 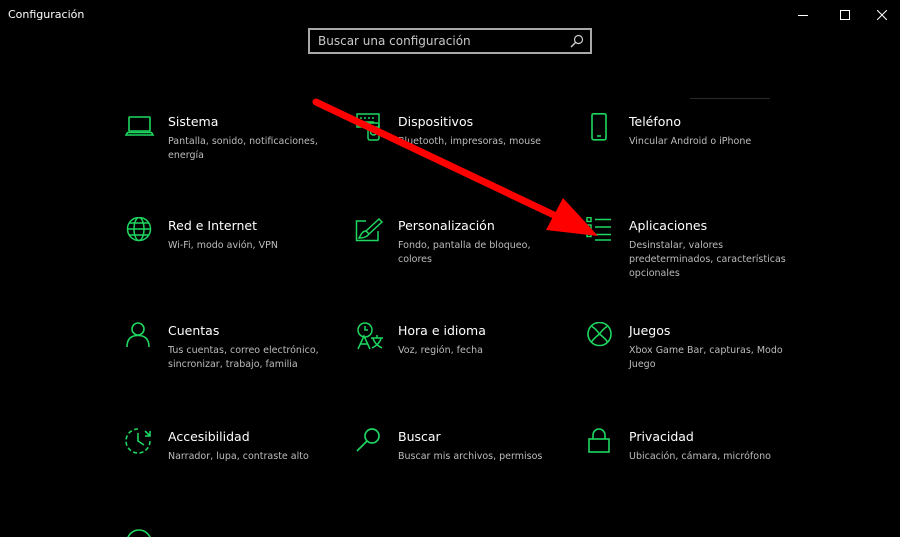 I want to click on tile-label: Accesibilidad, so click(x=209, y=436).